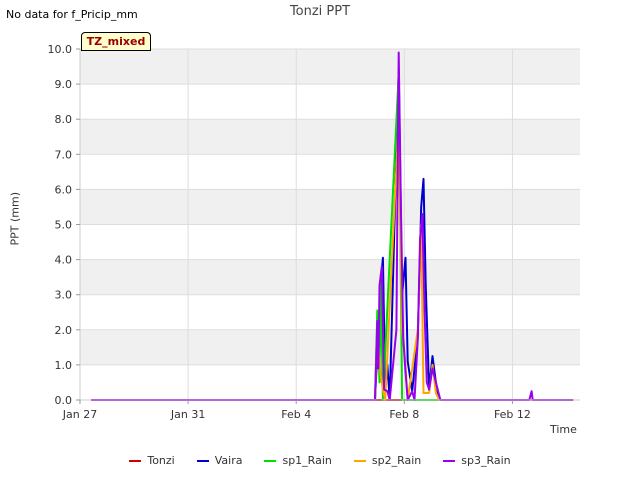 Image resolution: width=640 pixels, height=480 pixels. Describe the element at coordinates (64, 260) in the screenshot. I see `y-tick-label: 4.0` at that location.